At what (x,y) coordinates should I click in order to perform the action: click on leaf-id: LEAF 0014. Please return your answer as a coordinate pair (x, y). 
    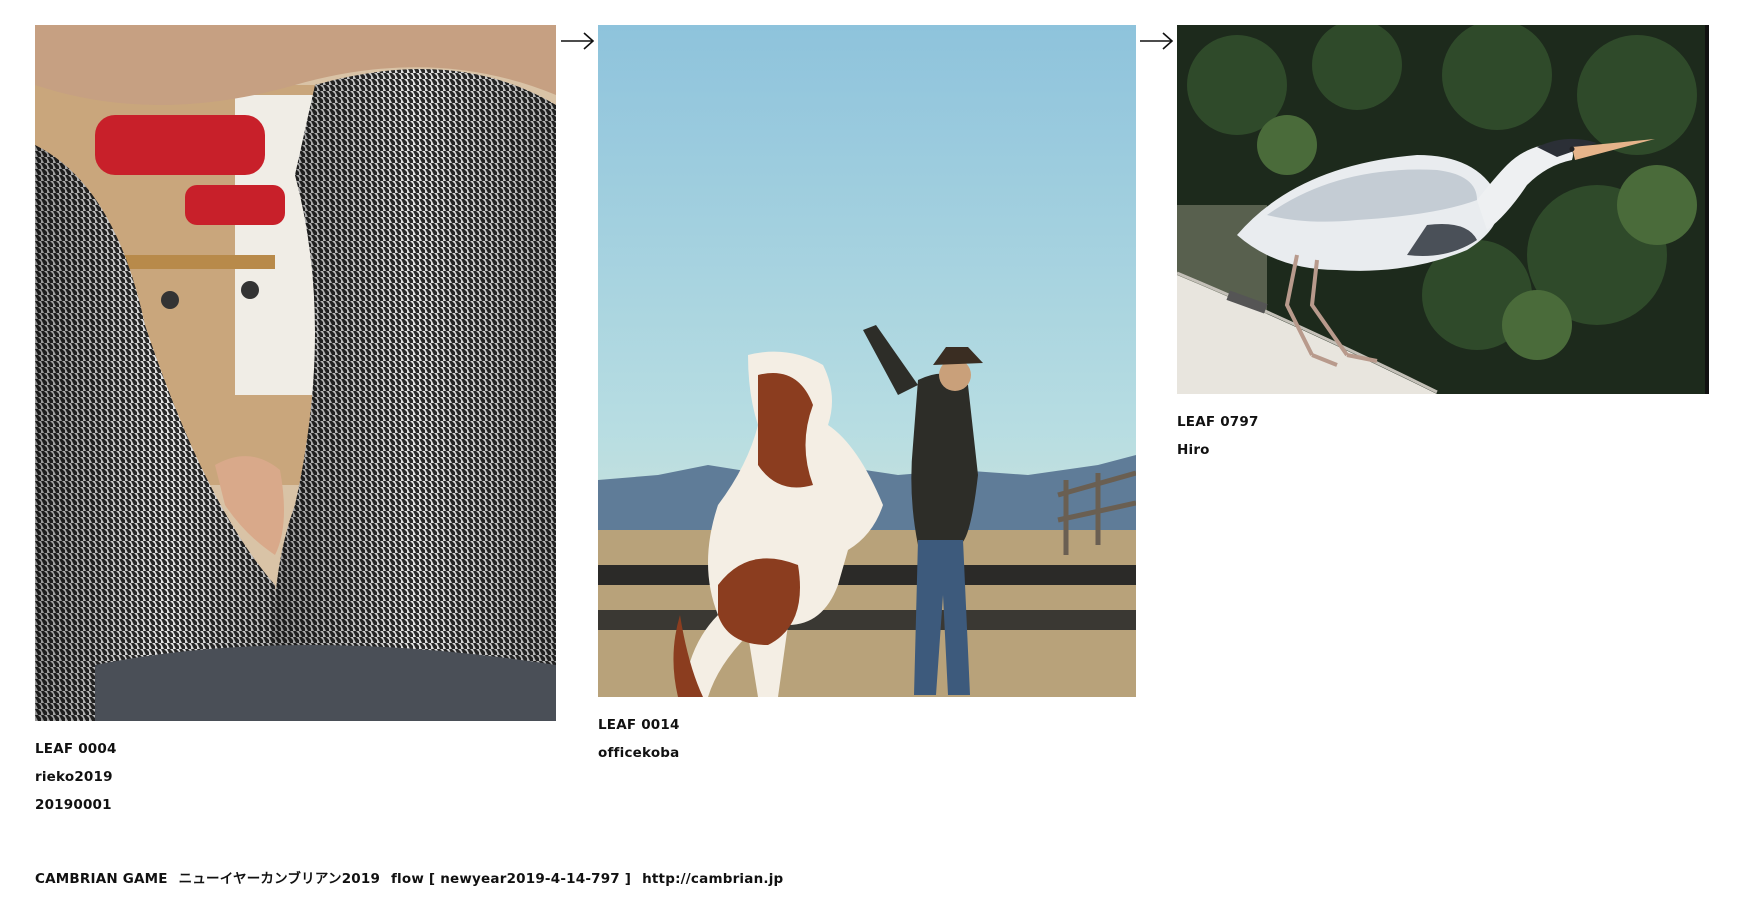
    Looking at the image, I should click on (867, 725).